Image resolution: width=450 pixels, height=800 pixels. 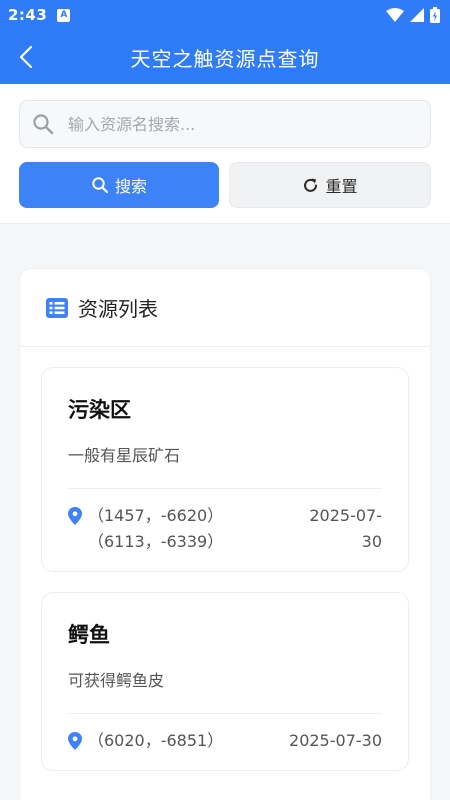 What do you see at coordinates (156, 541) in the screenshot?
I see `coordinate: （6113，-6339）` at bounding box center [156, 541].